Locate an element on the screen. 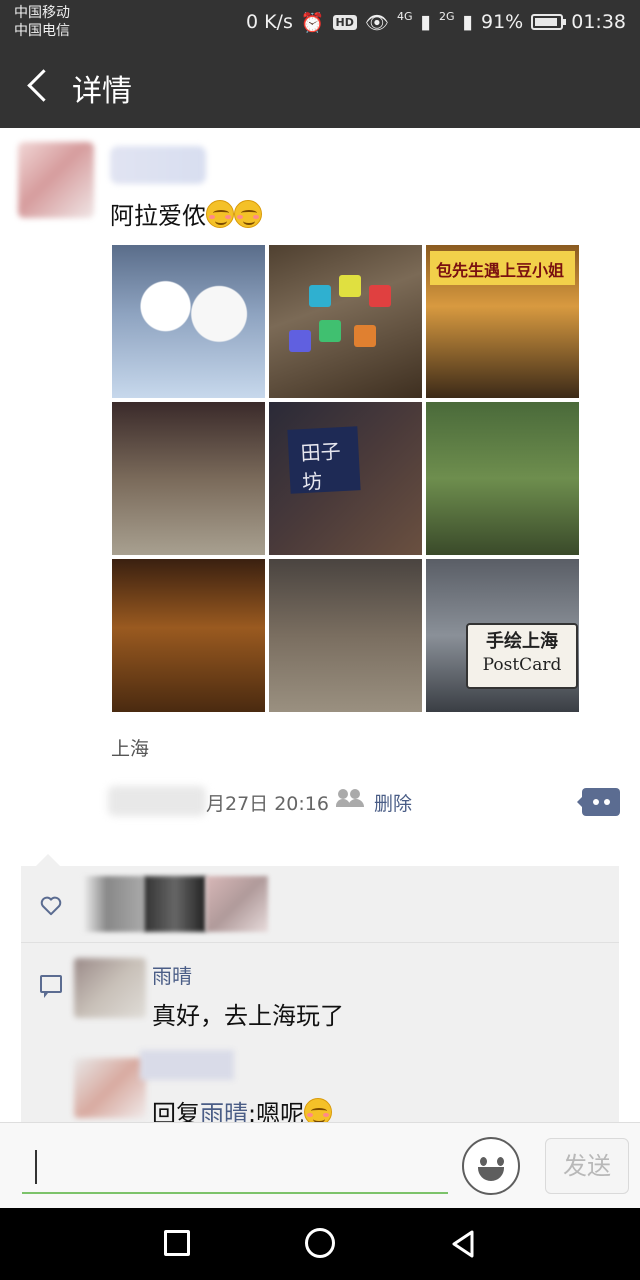 Image resolution: width=640 pixels, height=1280 pixels. comment-icon is located at coordinates (51, 986).